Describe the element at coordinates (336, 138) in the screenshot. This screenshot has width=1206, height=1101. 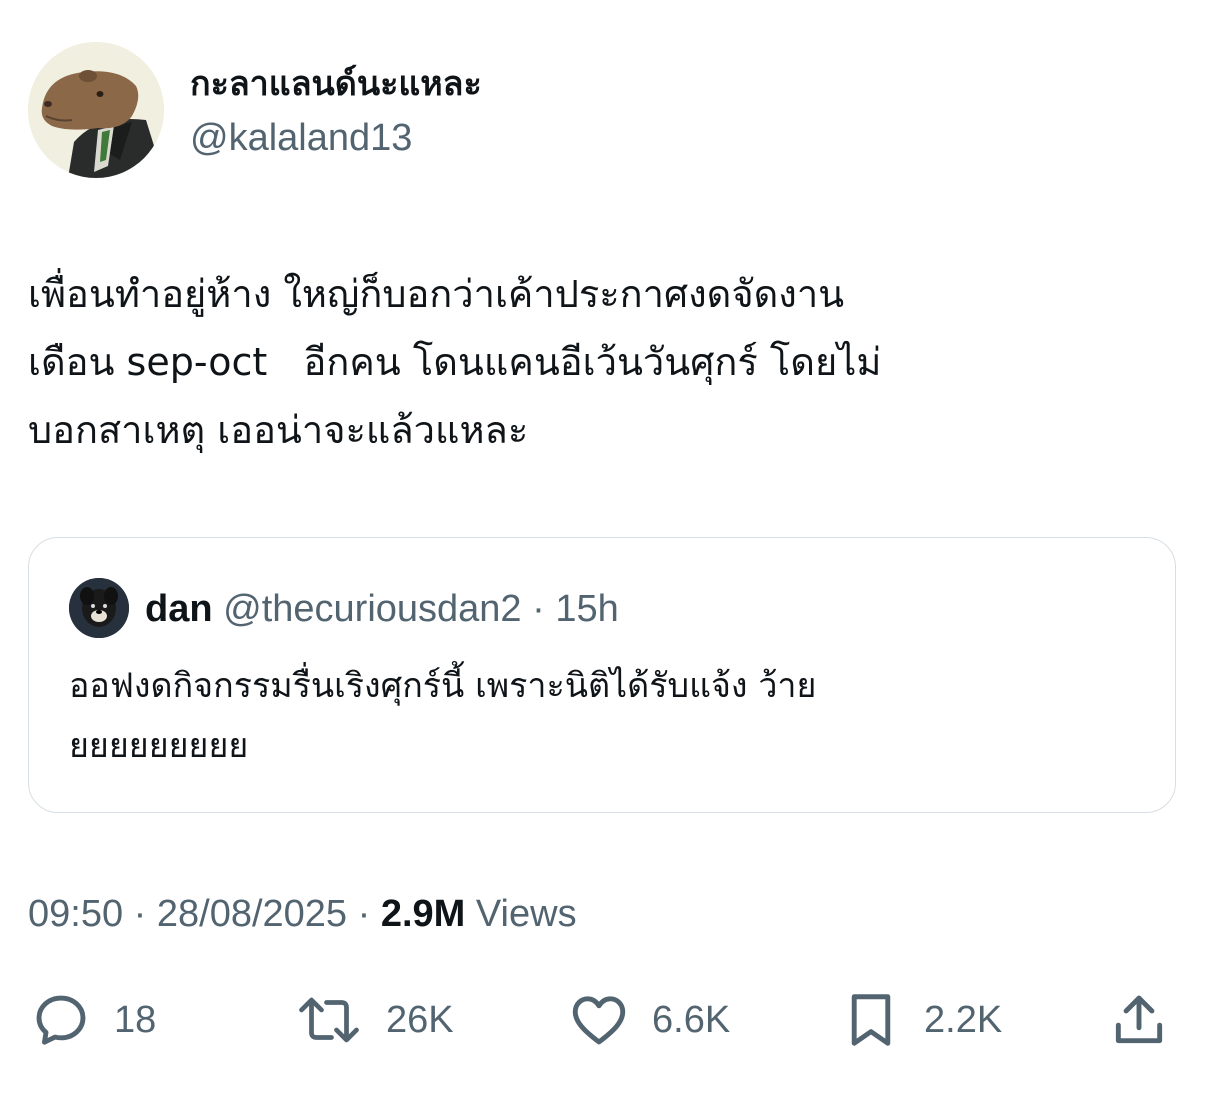
I see `author-handle: @kalaland13` at that location.